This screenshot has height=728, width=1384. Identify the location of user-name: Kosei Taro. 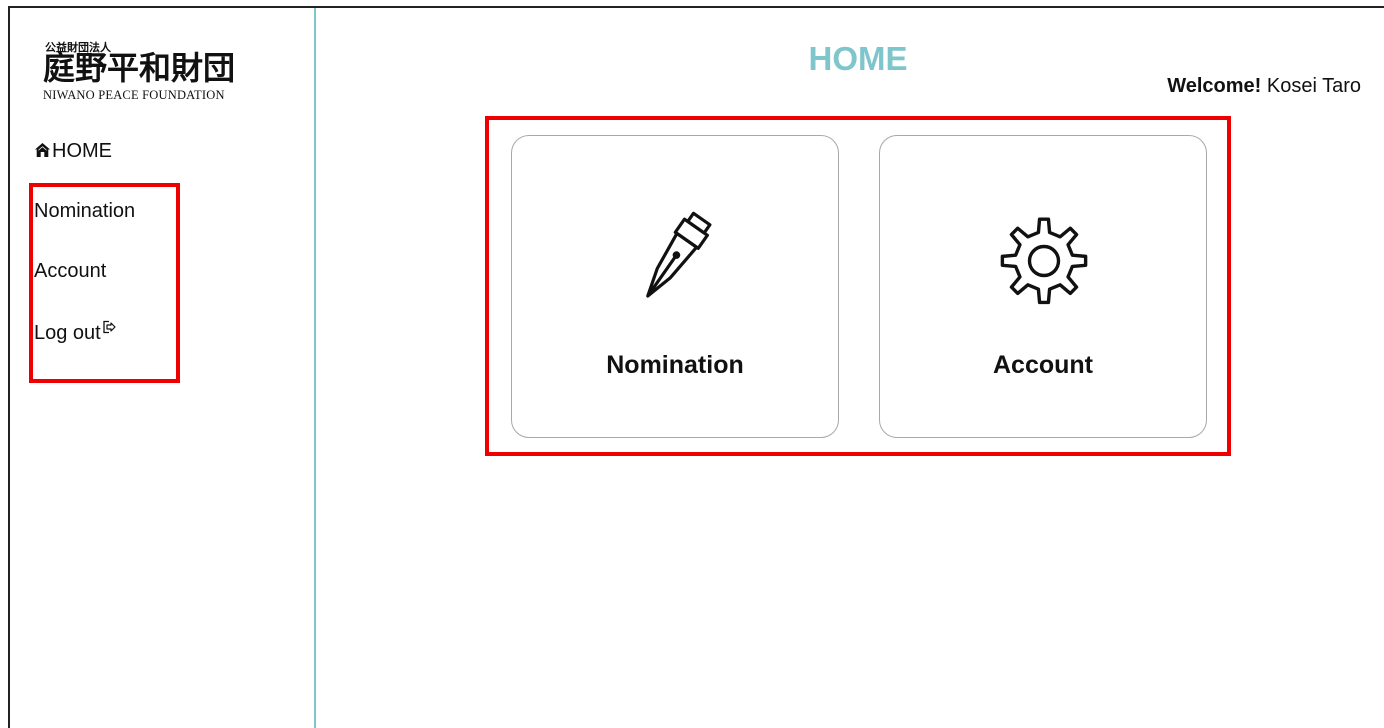
(1313, 86).